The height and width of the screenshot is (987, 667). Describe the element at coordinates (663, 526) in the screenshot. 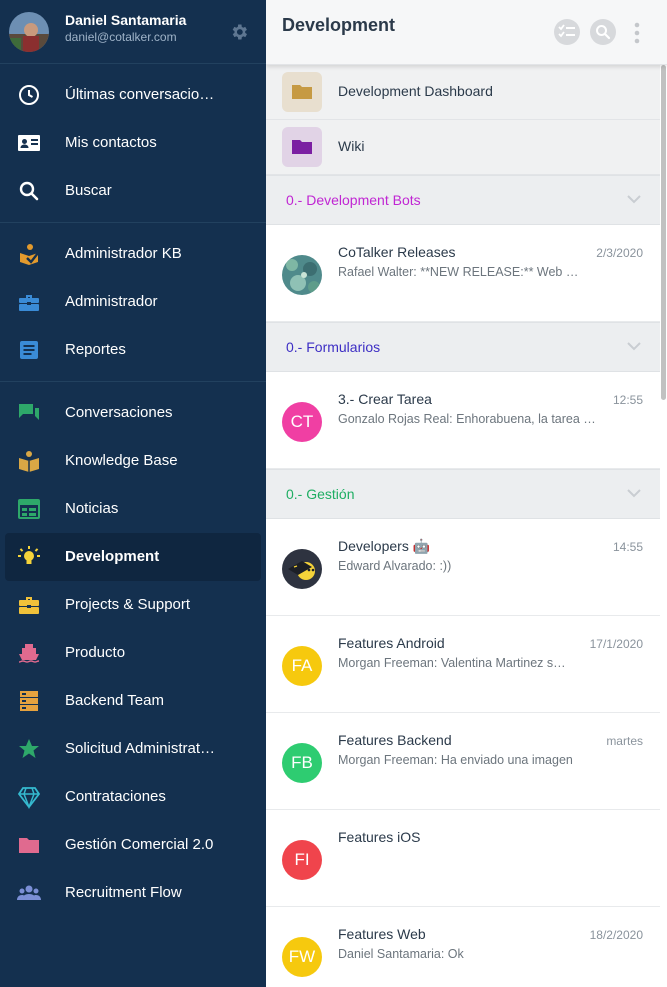

I see `scrollbar` at that location.